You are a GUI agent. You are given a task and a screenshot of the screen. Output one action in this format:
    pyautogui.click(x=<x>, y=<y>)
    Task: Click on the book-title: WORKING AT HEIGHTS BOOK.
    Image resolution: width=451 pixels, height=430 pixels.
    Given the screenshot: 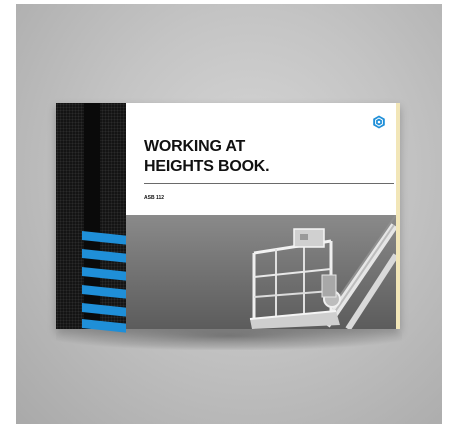 What is the action you would take?
    pyautogui.click(x=207, y=157)
    